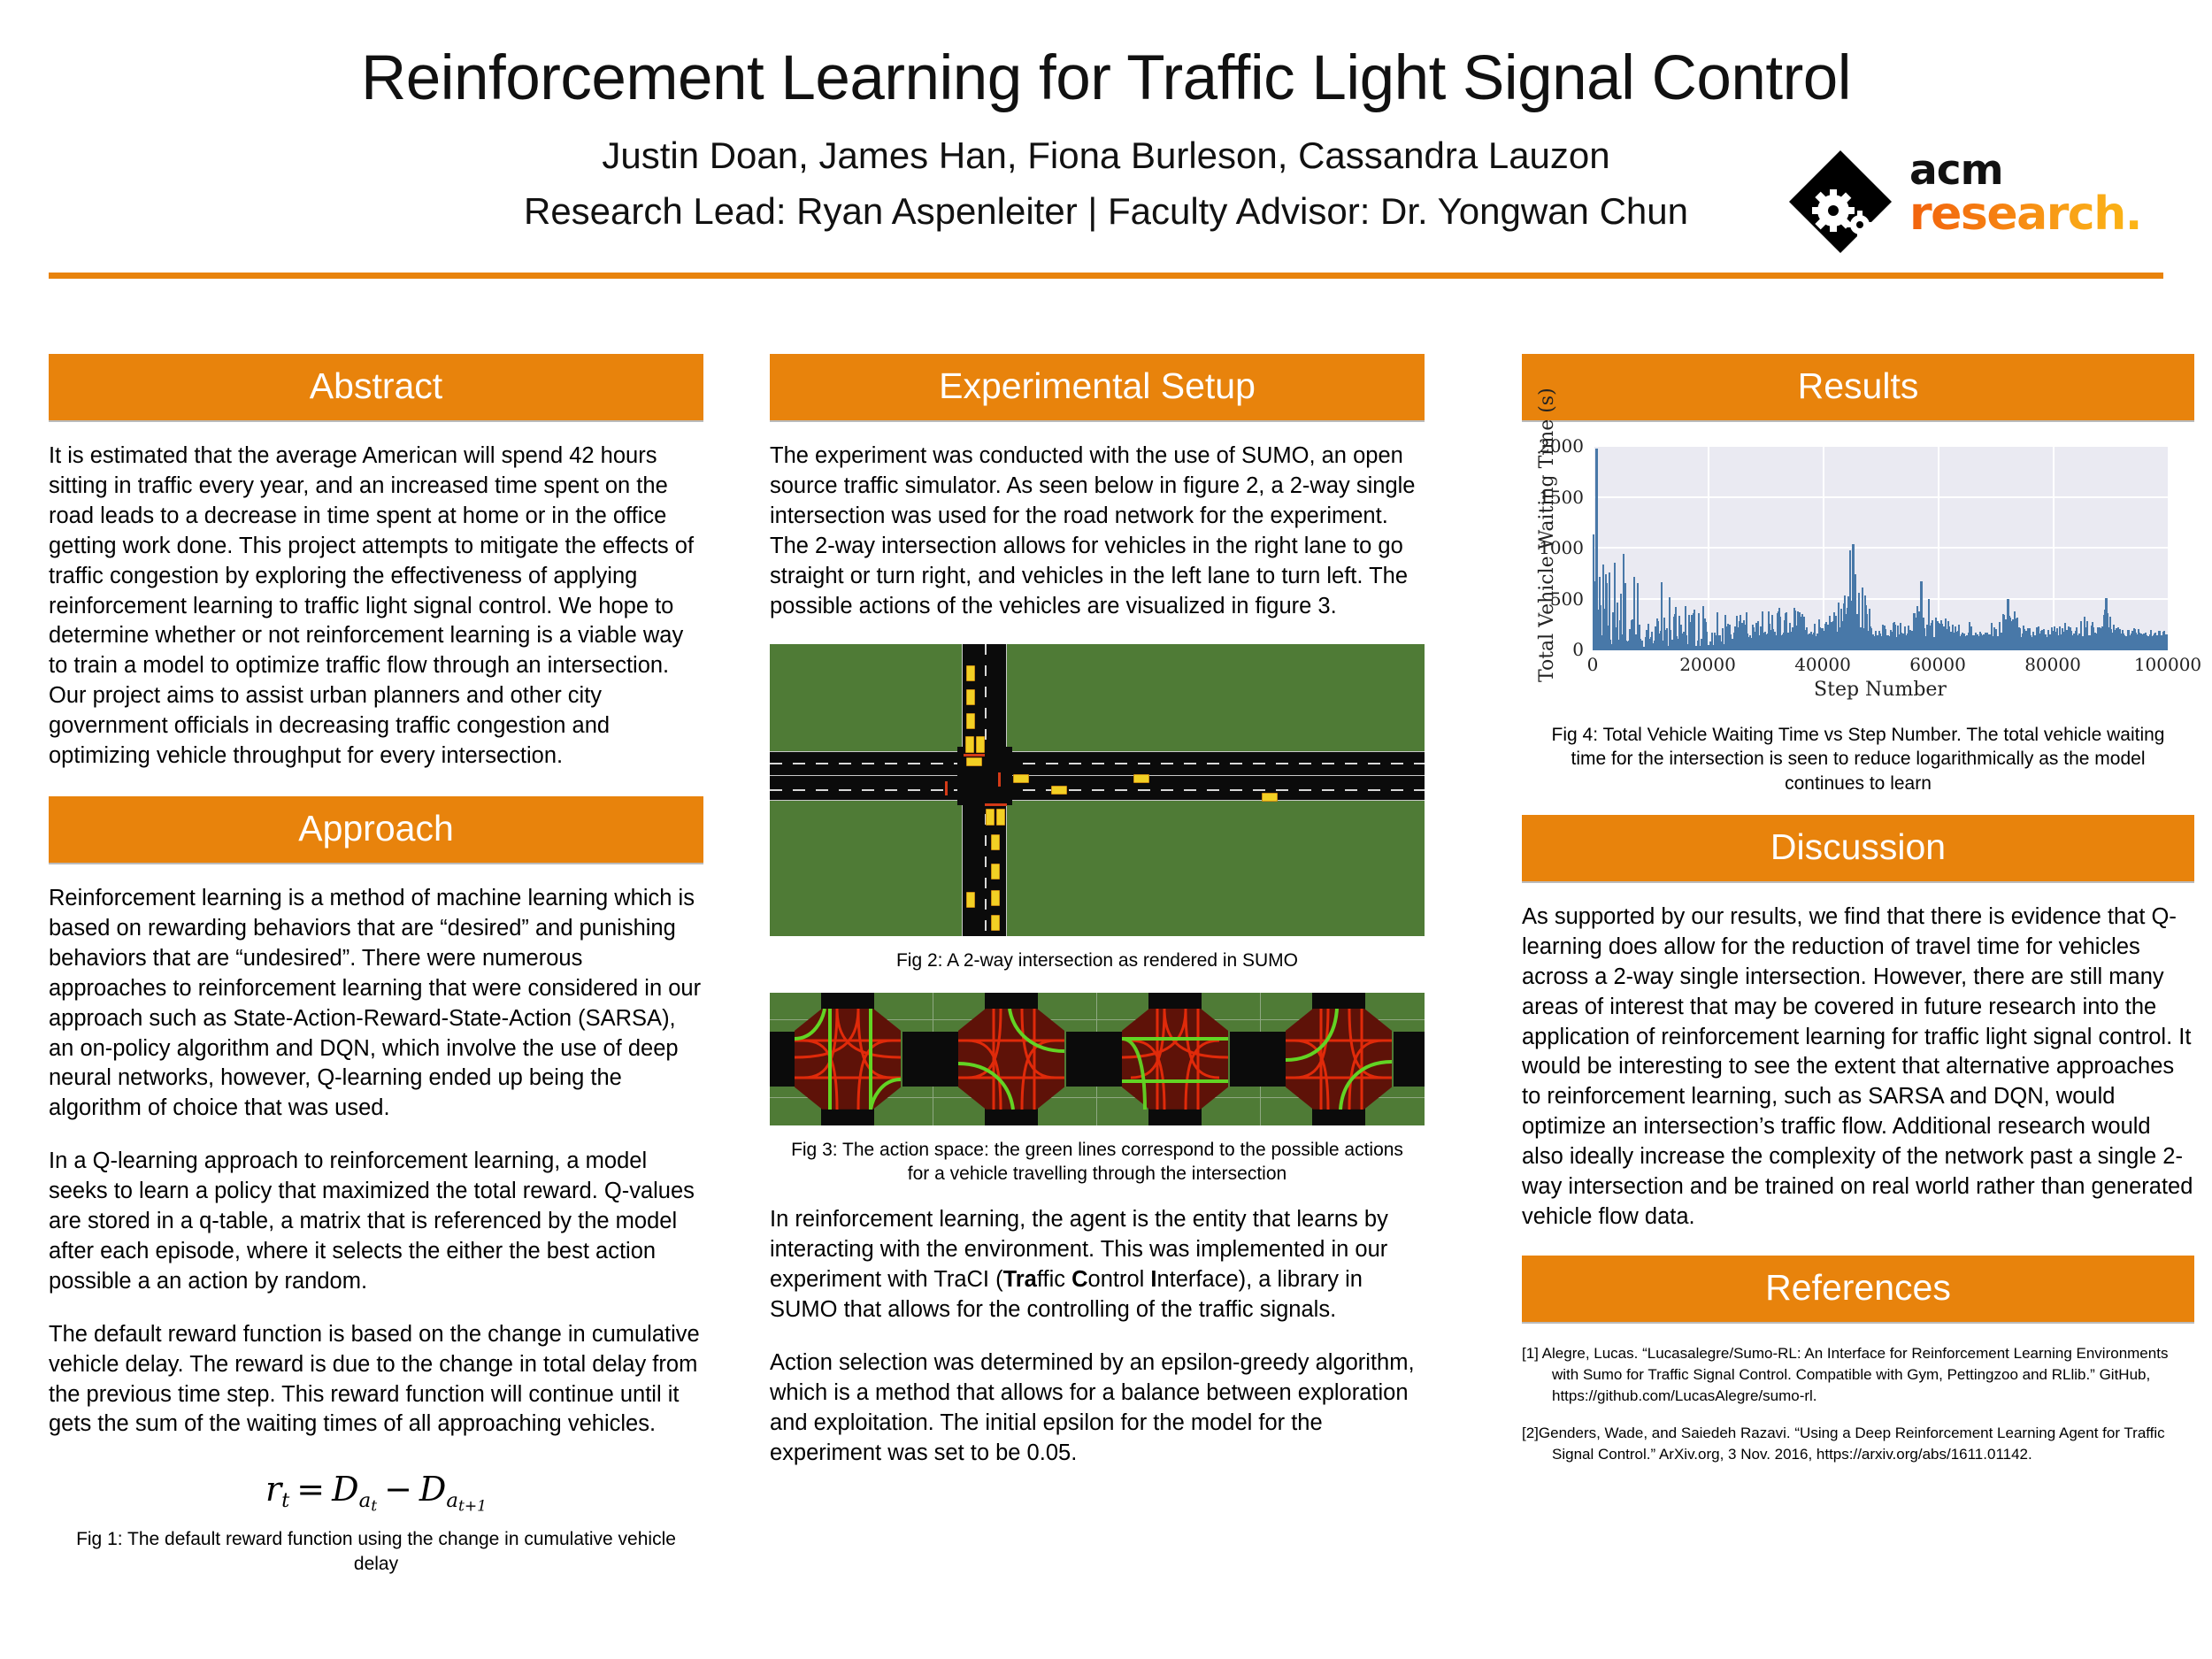 The image size is (2212, 1659). I want to click on figure-2-sumo-intersection, so click(1098, 790).